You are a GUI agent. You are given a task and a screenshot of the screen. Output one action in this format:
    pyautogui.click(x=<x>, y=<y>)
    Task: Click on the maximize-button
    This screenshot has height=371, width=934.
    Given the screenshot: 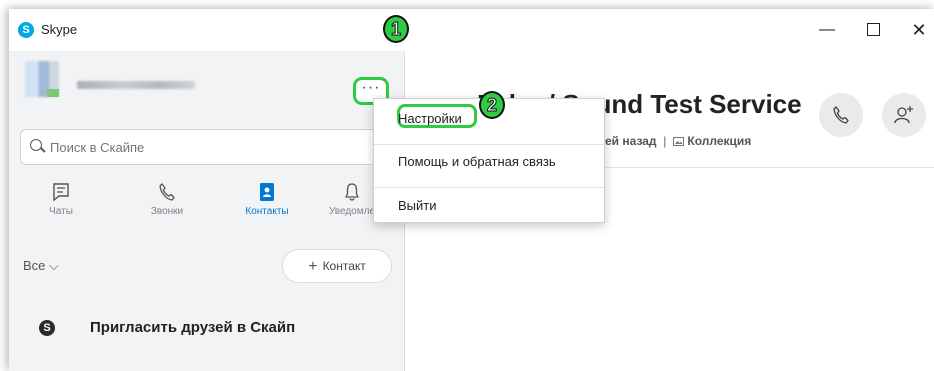 What is the action you would take?
    pyautogui.click(x=873, y=30)
    